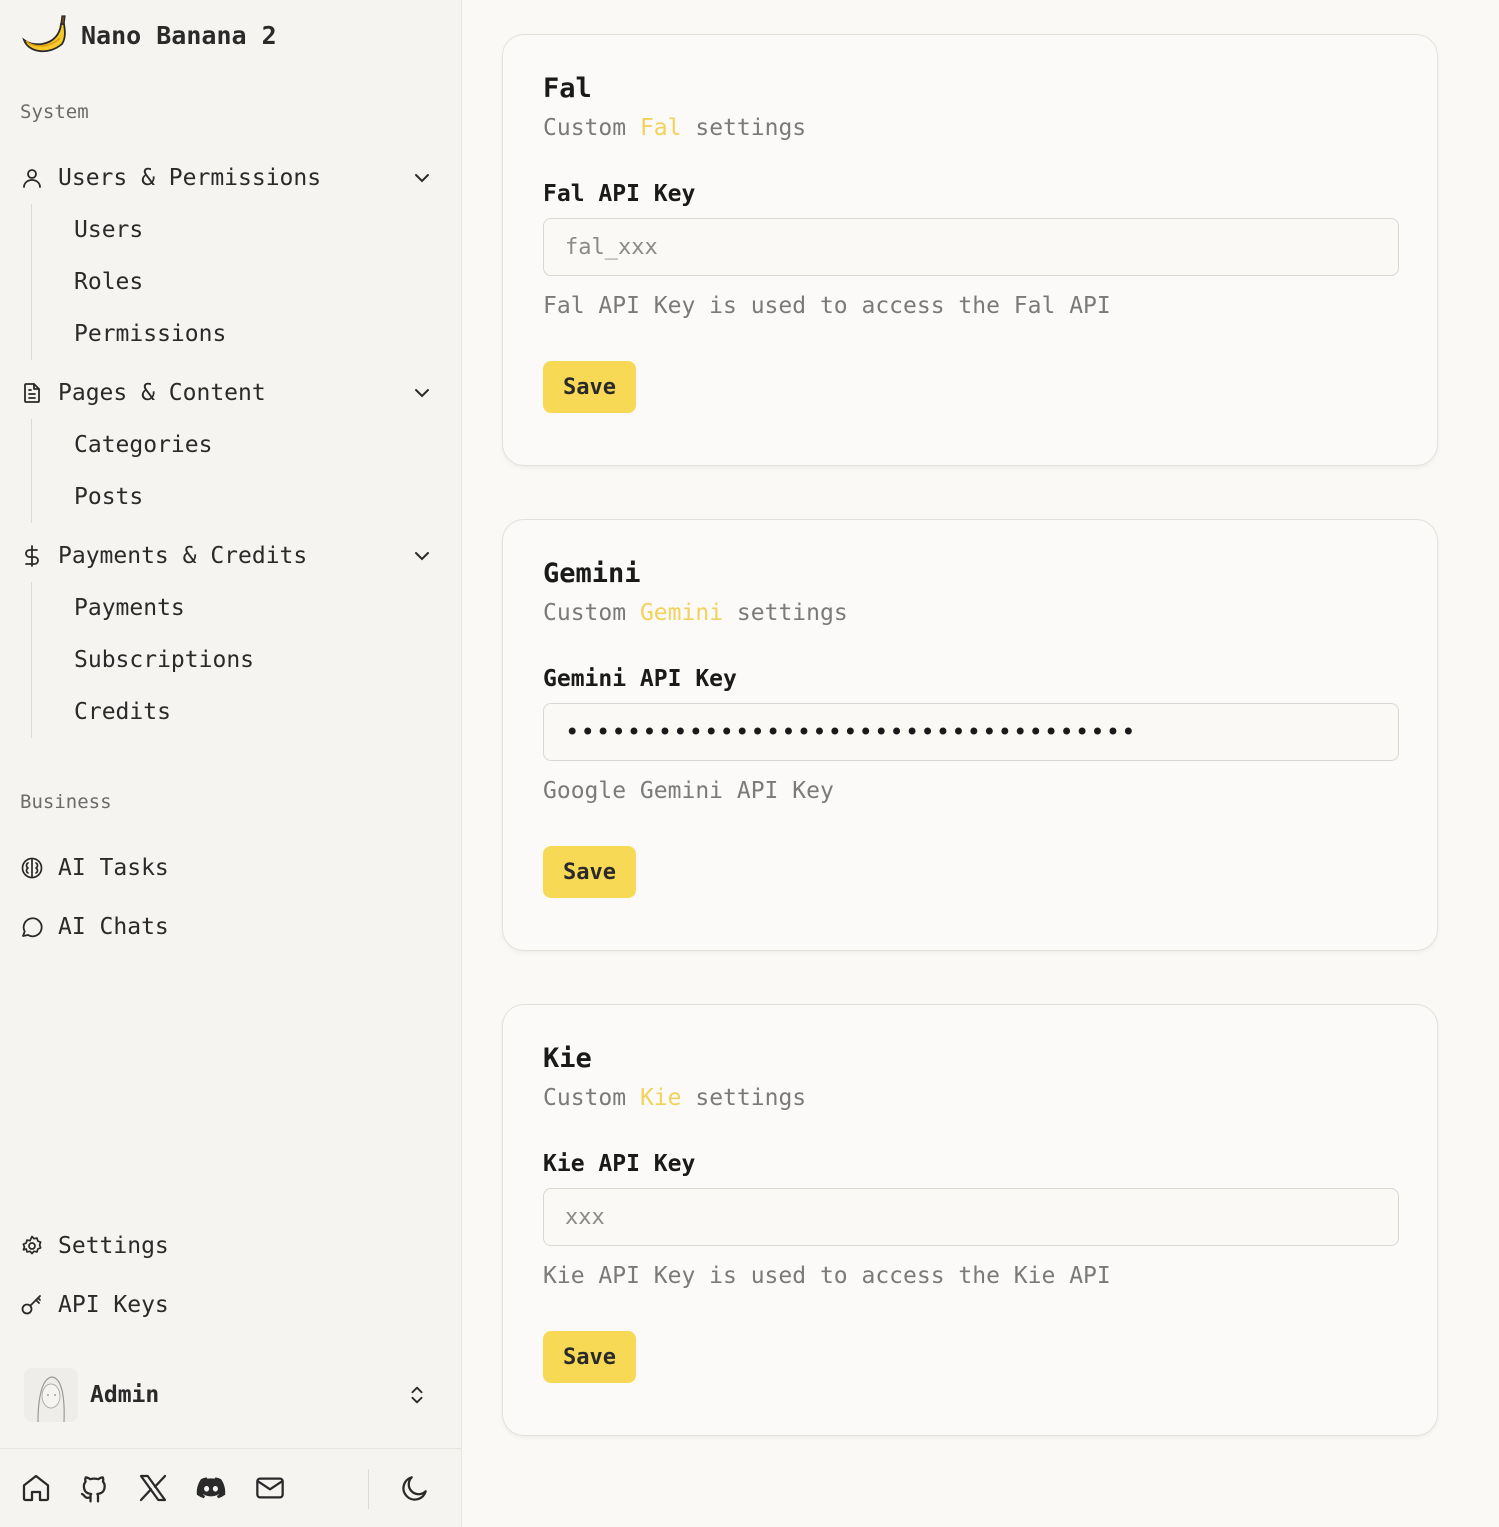 This screenshot has height=1527, width=1499. I want to click on user-icon, so click(32, 178).